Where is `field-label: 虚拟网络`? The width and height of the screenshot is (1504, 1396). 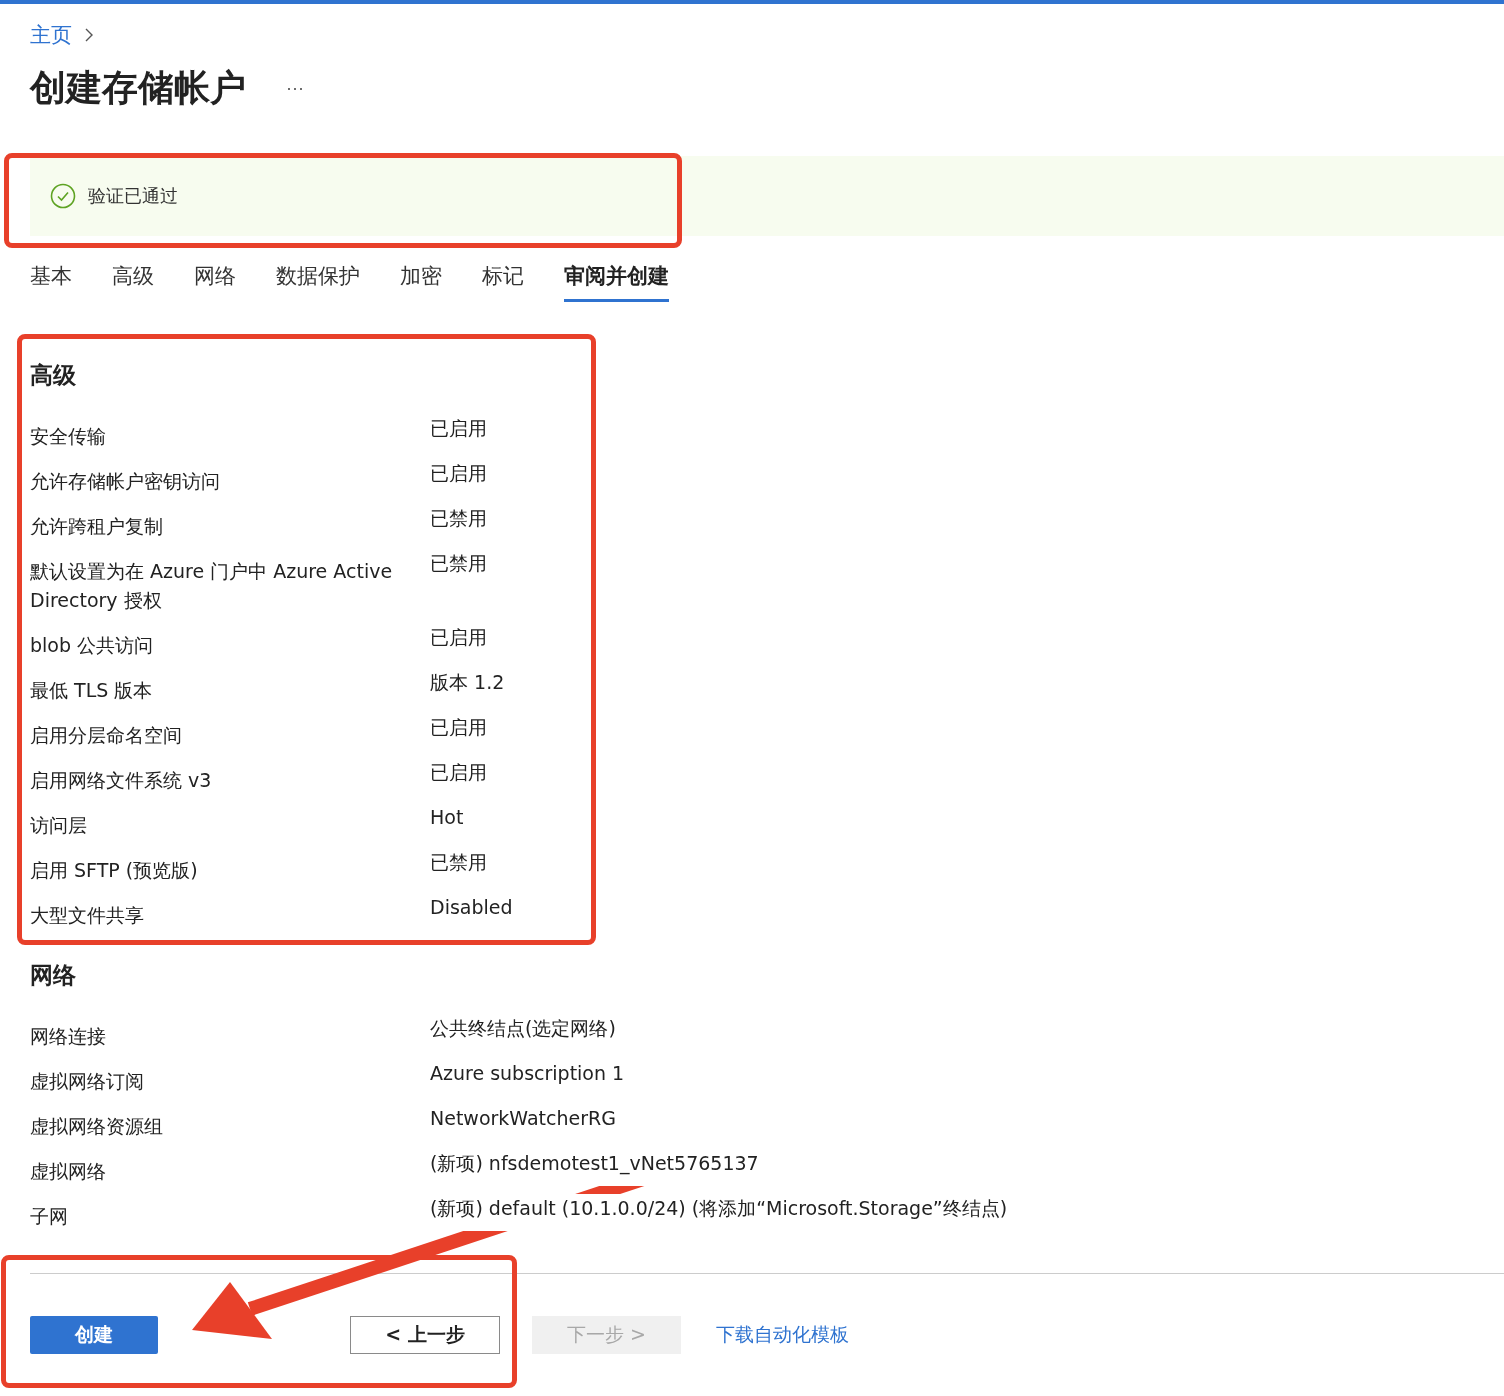 field-label: 虚拟网络 is located at coordinates (68, 1171).